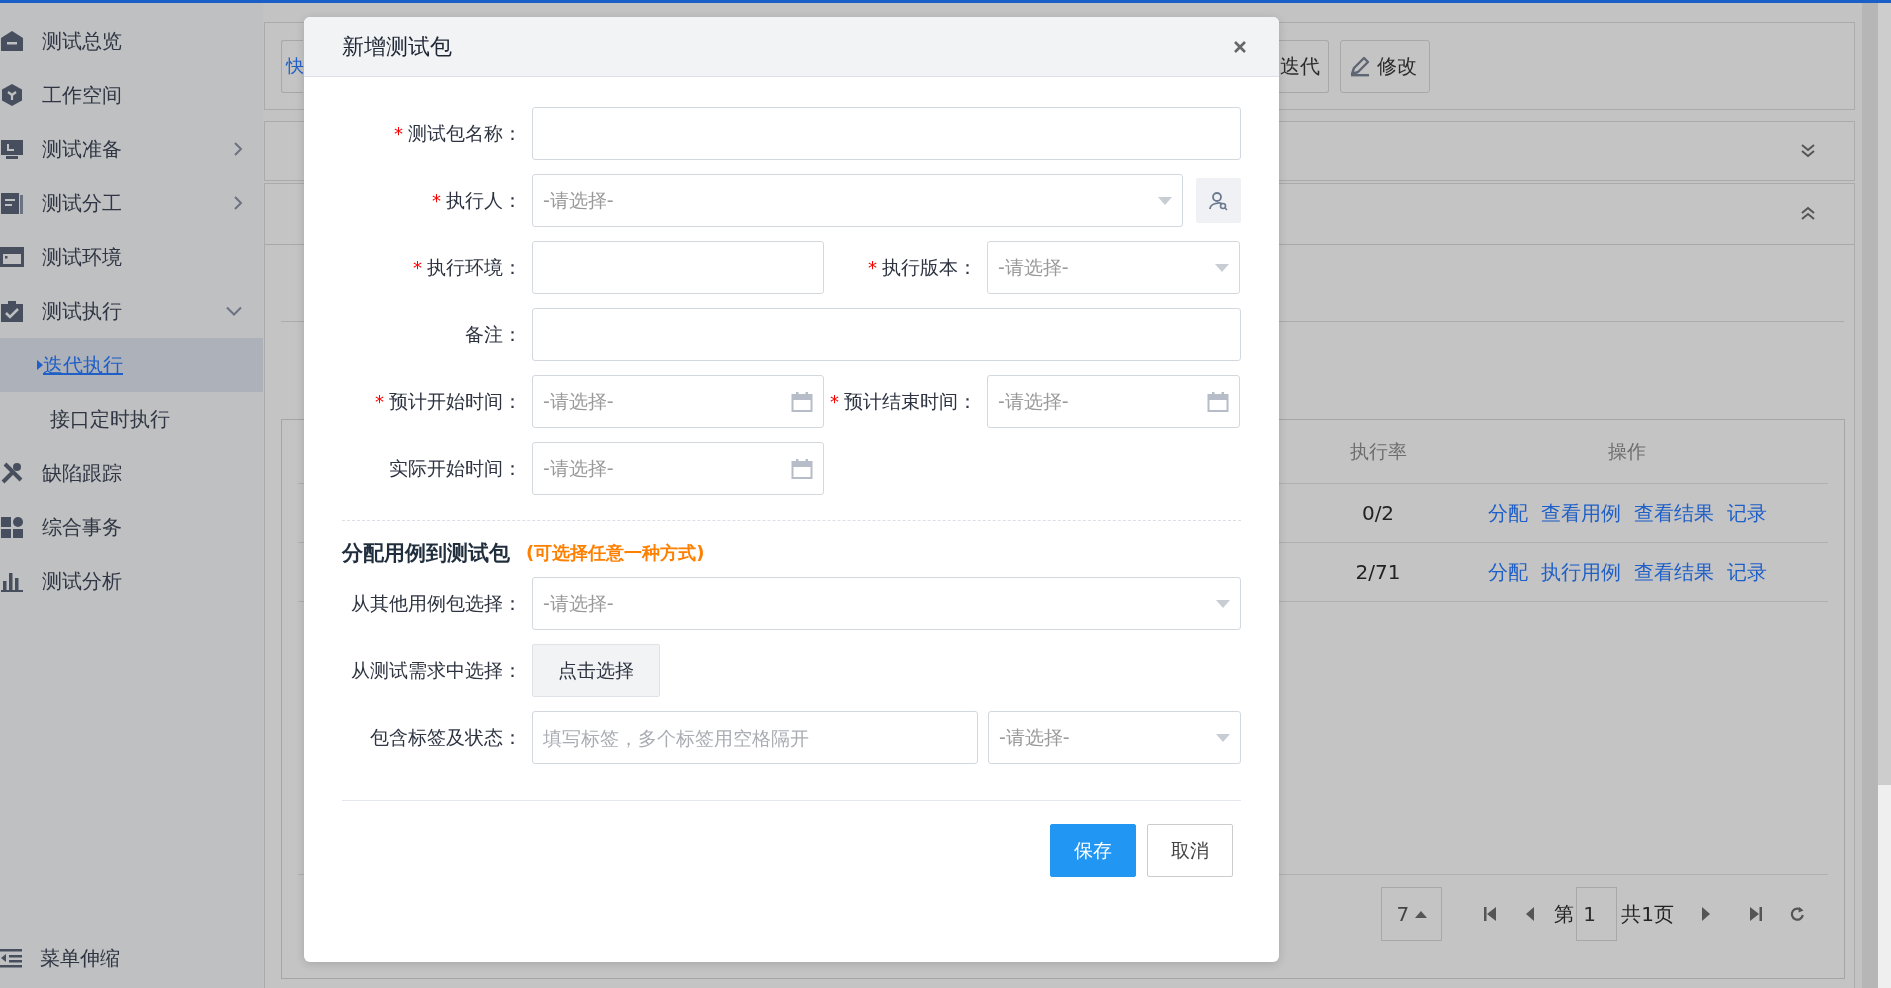 This screenshot has width=1891, height=988. What do you see at coordinates (436, 603) in the screenshot?
I see `field-label: 从其他用例包选择：` at bounding box center [436, 603].